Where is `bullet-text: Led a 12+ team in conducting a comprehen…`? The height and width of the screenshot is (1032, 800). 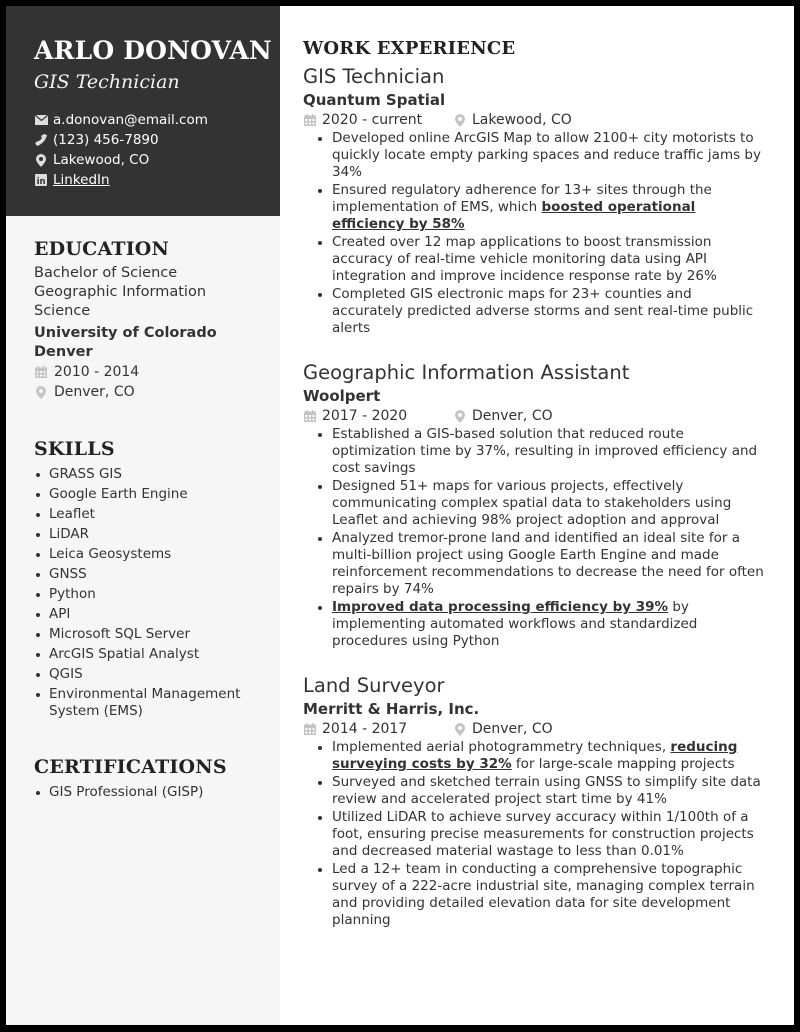
bullet-text: Led a 12+ team in conducting a comprehen… is located at coordinates (543, 894).